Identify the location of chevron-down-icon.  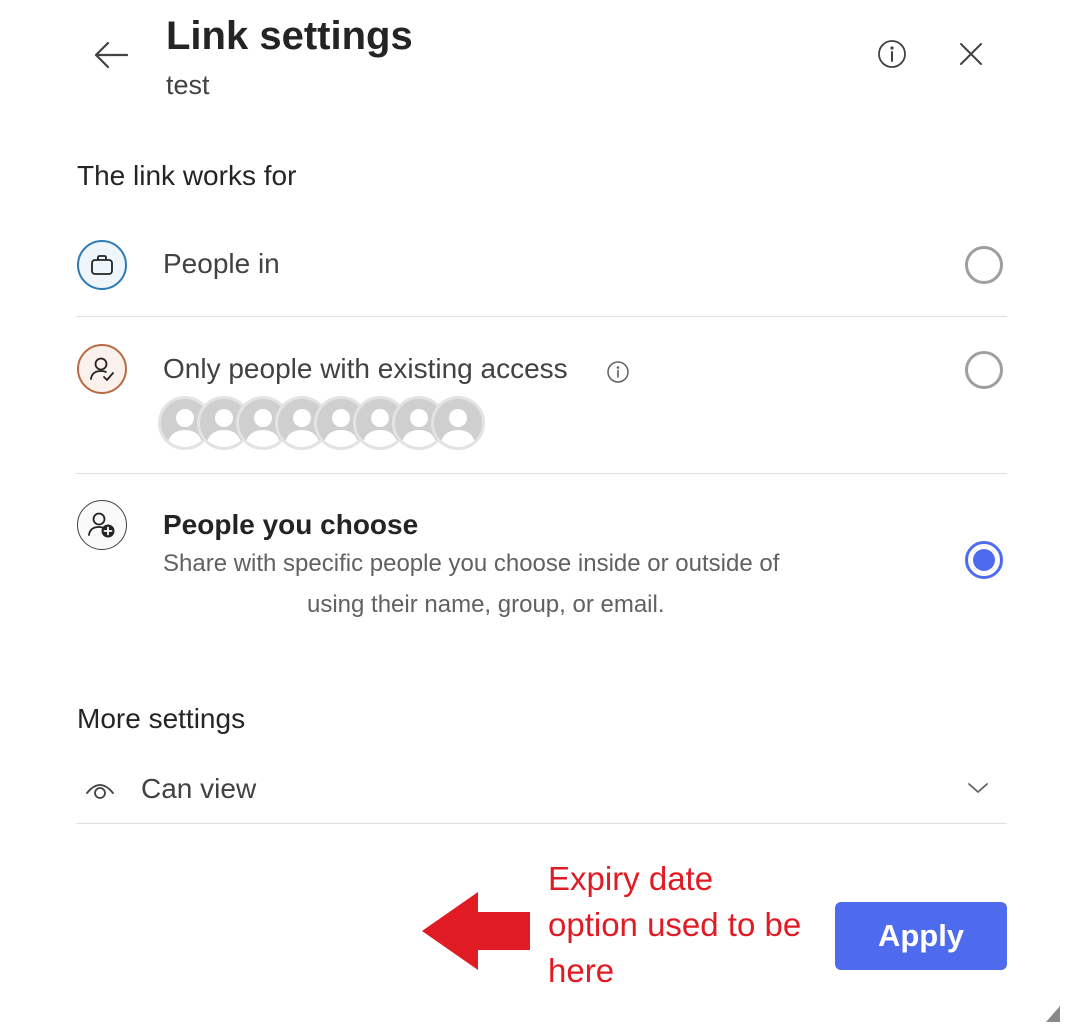
(978, 790).